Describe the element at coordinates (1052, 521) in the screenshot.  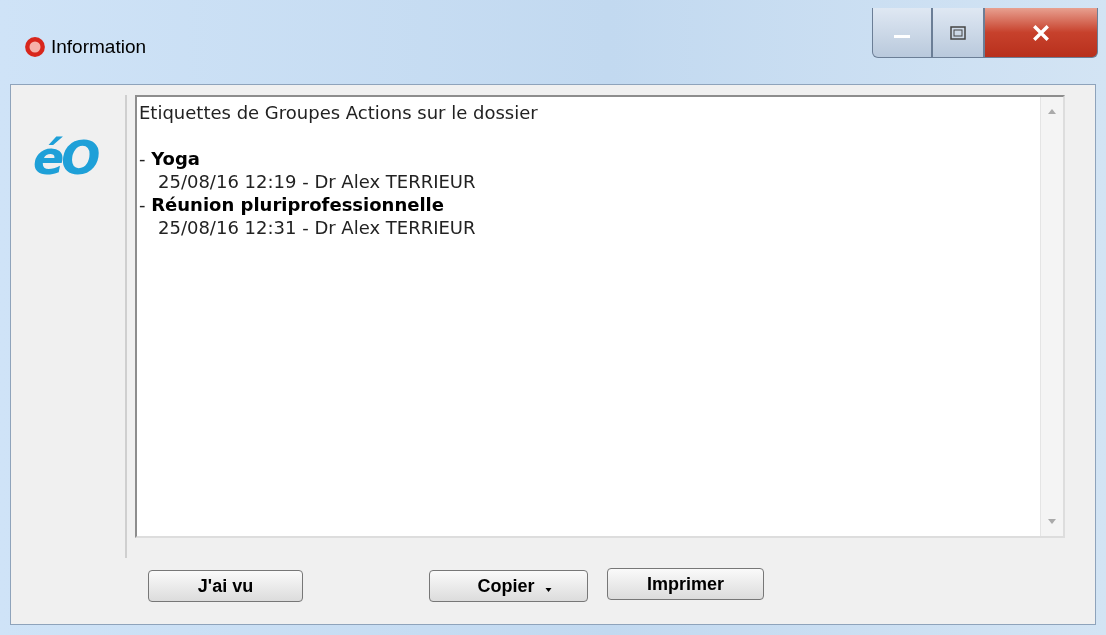
I see `scroll-down-icon` at that location.